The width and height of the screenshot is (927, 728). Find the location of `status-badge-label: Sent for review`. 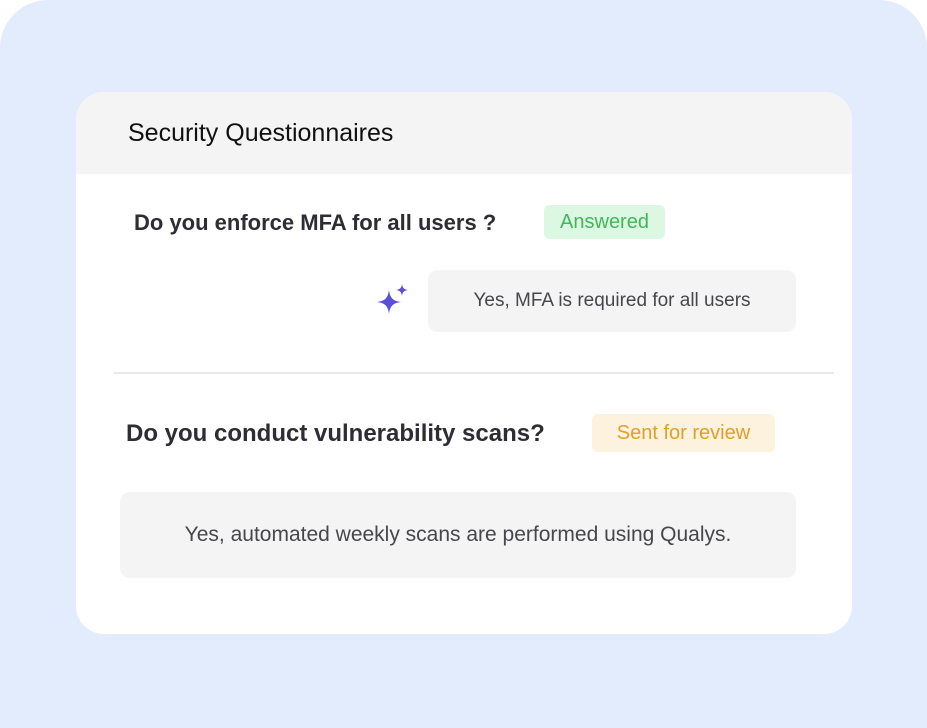

status-badge-label: Sent for review is located at coordinates (683, 433).